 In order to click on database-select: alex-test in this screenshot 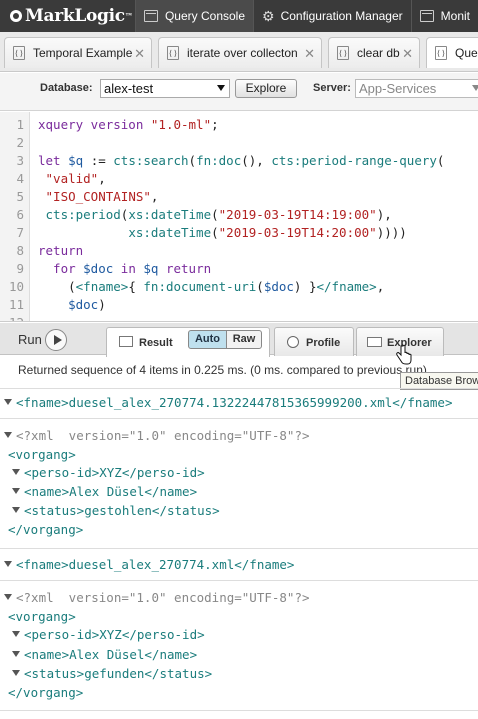, I will do `click(165, 88)`.